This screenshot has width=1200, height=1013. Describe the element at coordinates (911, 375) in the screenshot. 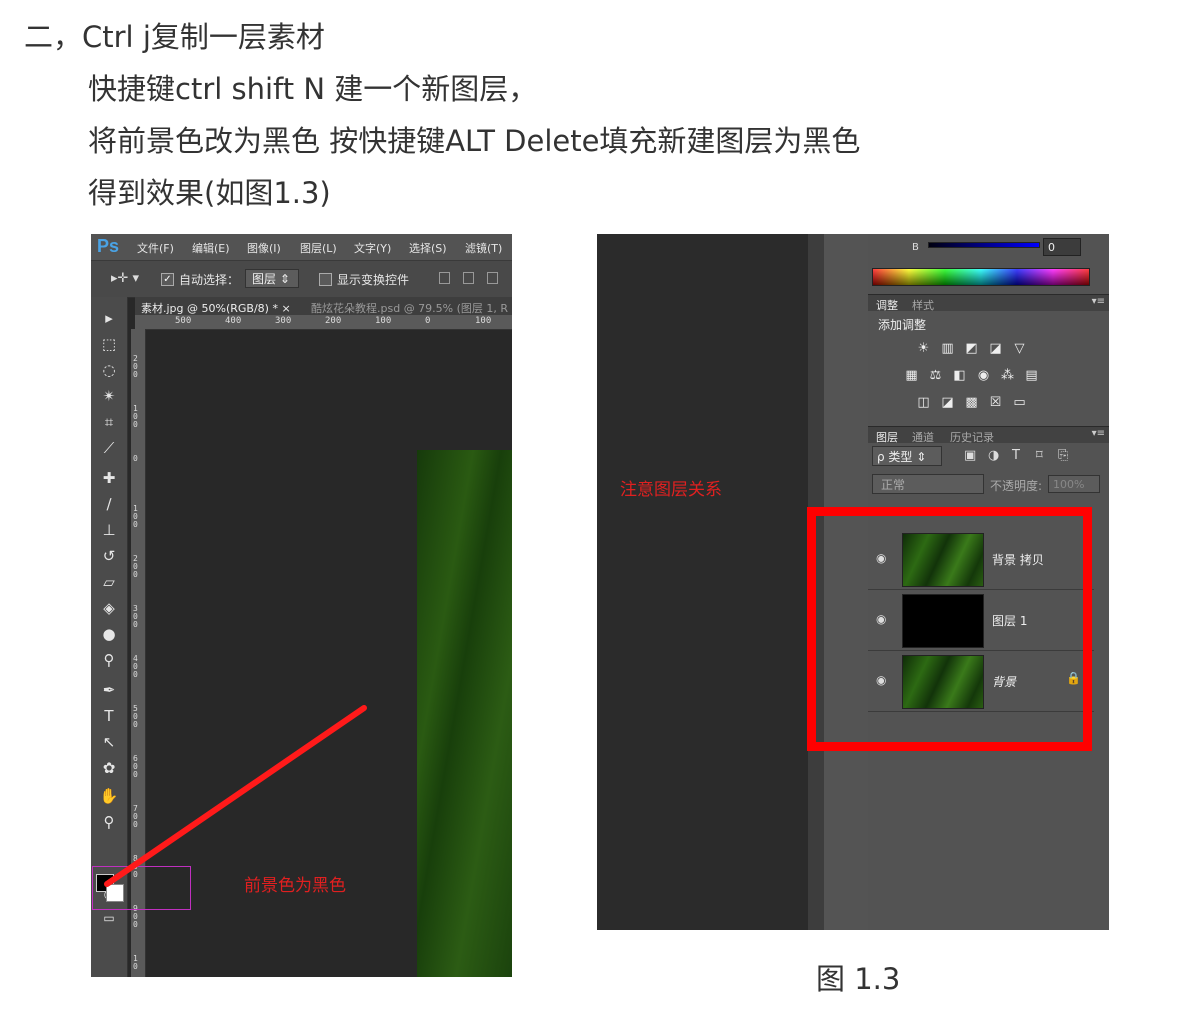

I see `hue-saturation-icon: ▦` at that location.